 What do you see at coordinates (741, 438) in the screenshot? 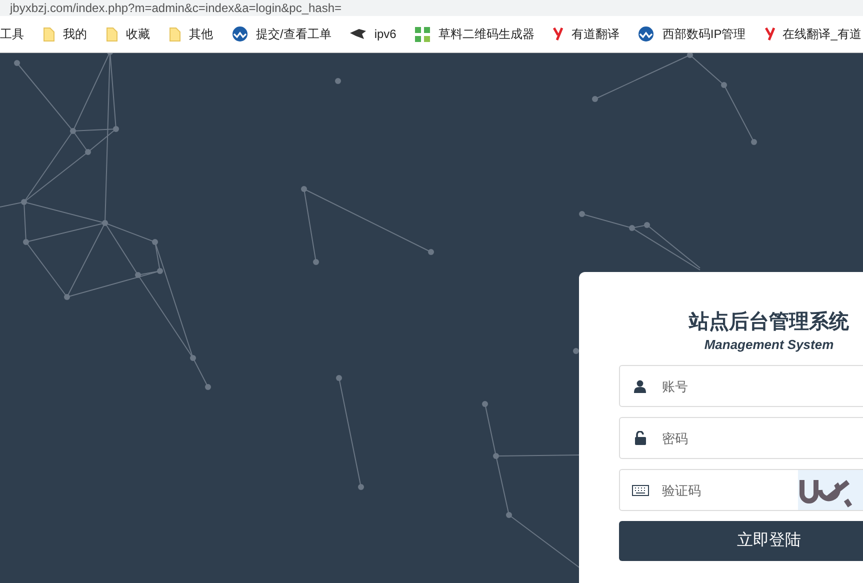
I see `input-field: 密码` at bounding box center [741, 438].